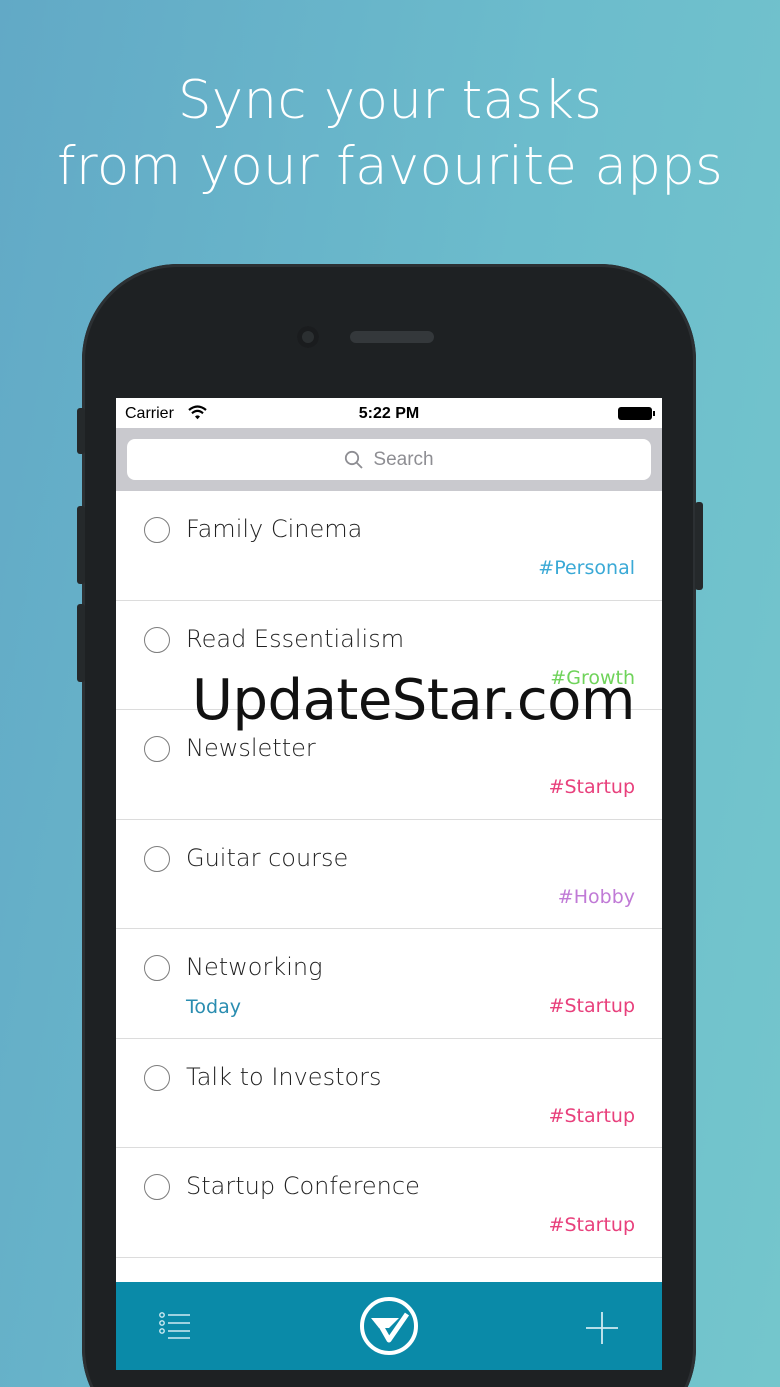 This screenshot has width=780, height=1387. I want to click on task-title: Networking, so click(254, 967).